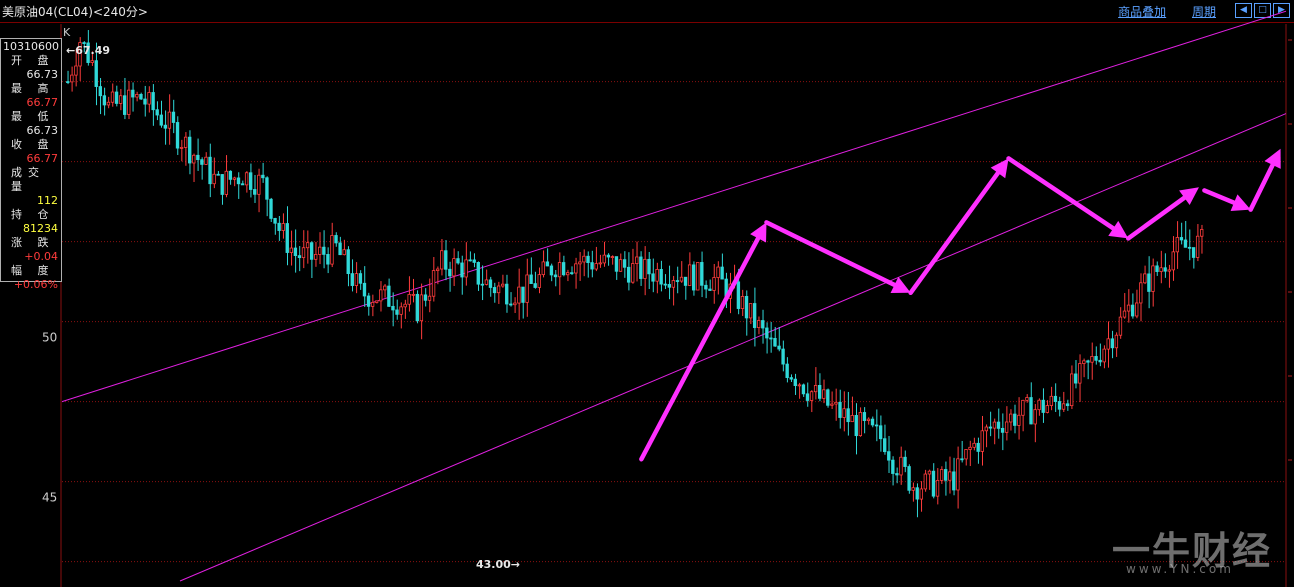 Image resolution: width=1294 pixels, height=587 pixels. I want to click on info-label: 幅 度, so click(33, 270).